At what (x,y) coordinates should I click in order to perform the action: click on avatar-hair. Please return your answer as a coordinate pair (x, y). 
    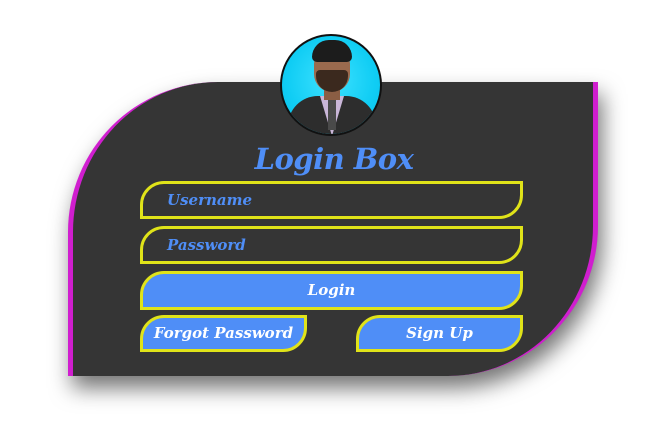
    Looking at the image, I should click on (332, 51).